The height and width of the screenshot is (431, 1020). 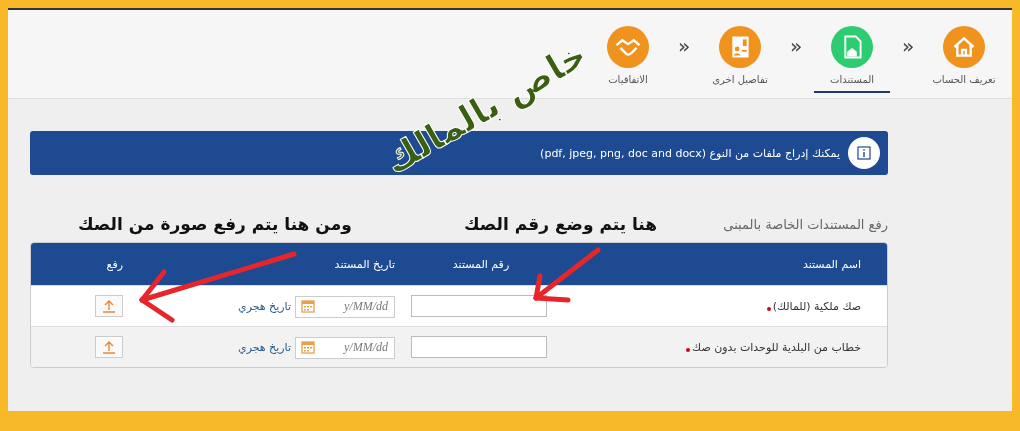 I want to click on info-icon, so click(x=864, y=153).